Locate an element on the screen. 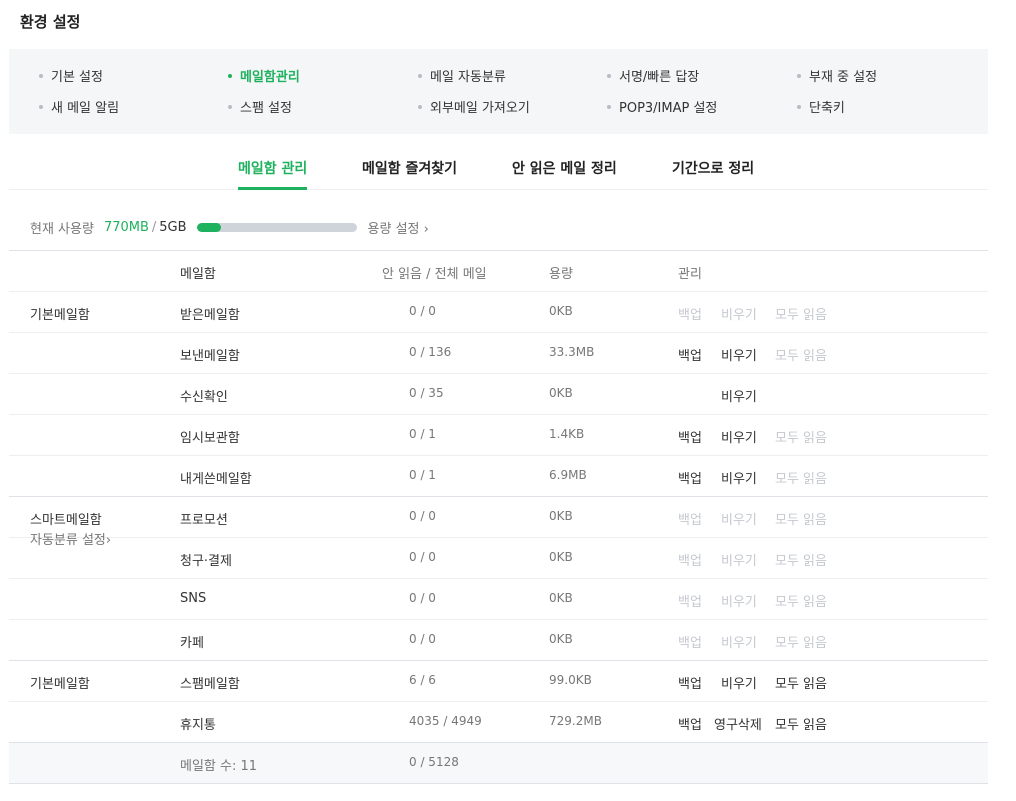 The height and width of the screenshot is (801, 1016). tab-period-cleanup: 기간으로 정리 is located at coordinates (713, 174).